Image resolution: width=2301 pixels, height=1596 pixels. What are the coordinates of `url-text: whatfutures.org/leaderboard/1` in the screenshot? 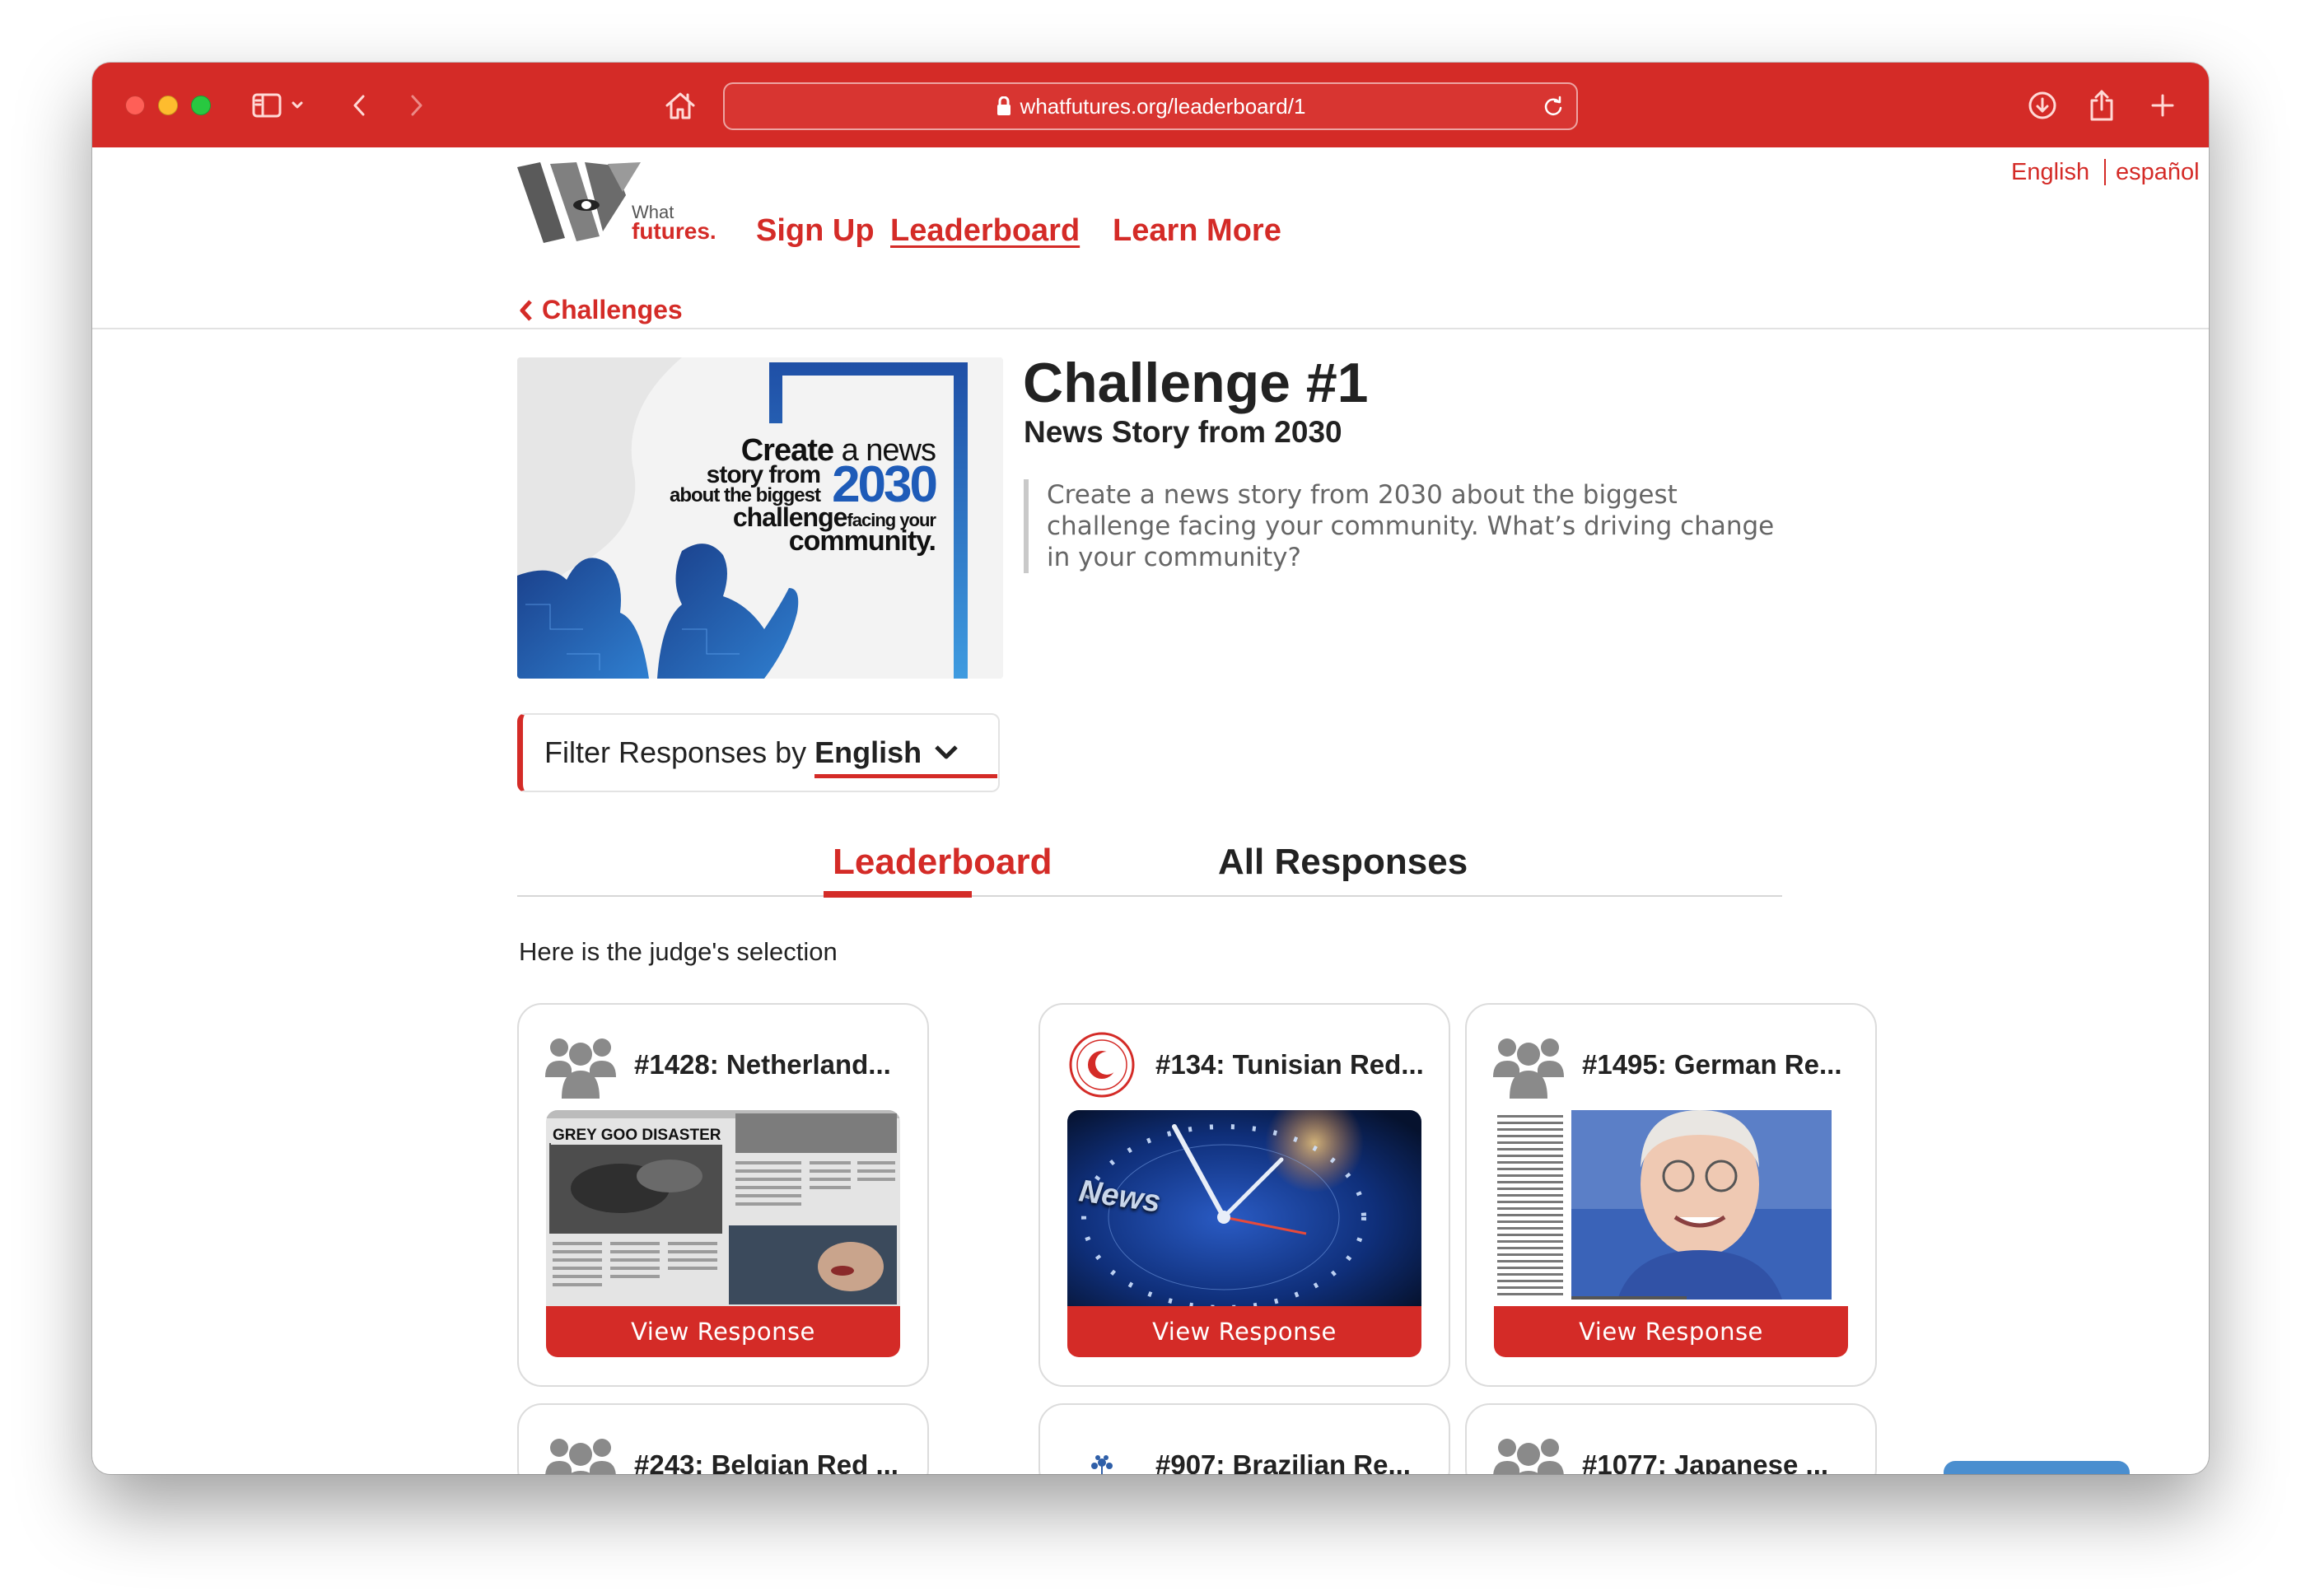 It's located at (1163, 106).